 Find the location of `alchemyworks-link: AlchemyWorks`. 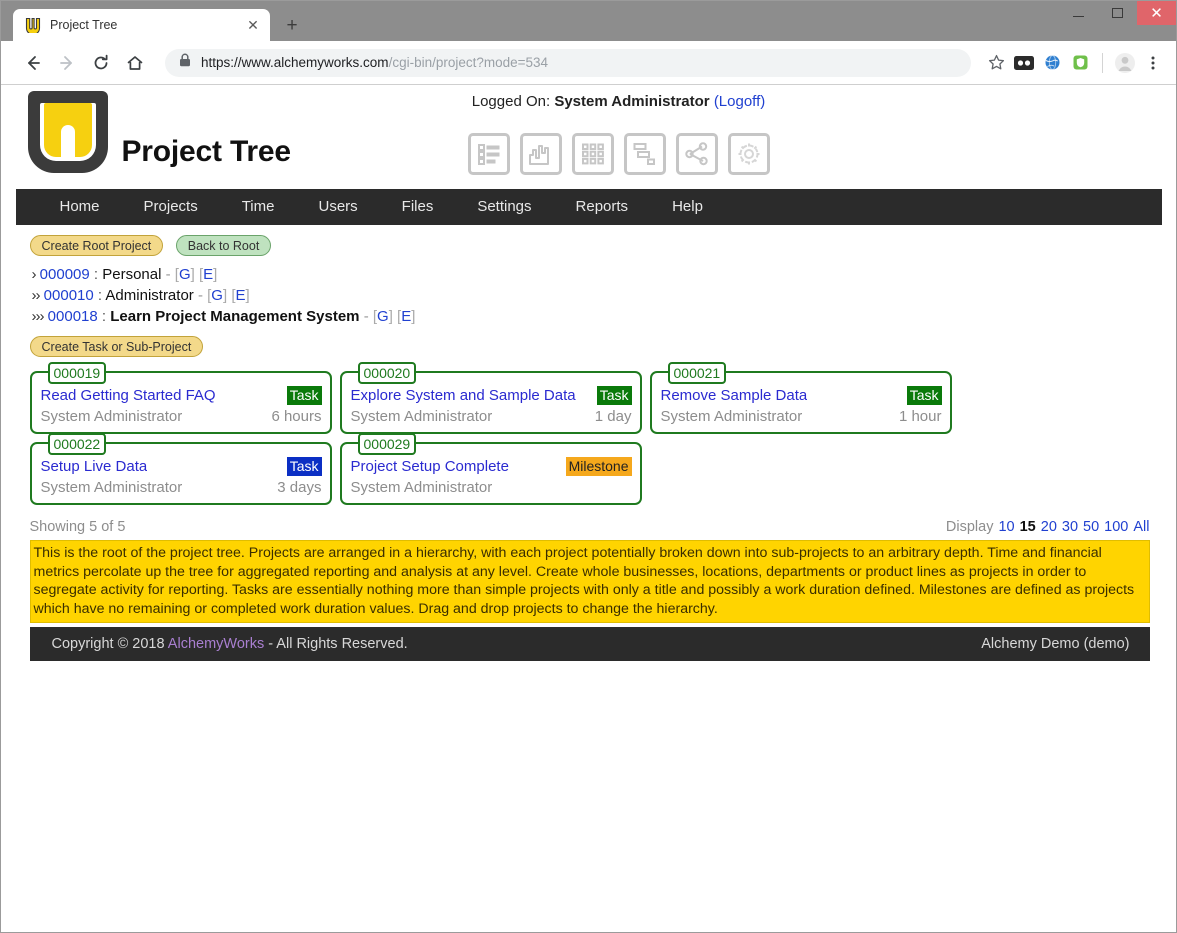

alchemyworks-link: AlchemyWorks is located at coordinates (216, 644).